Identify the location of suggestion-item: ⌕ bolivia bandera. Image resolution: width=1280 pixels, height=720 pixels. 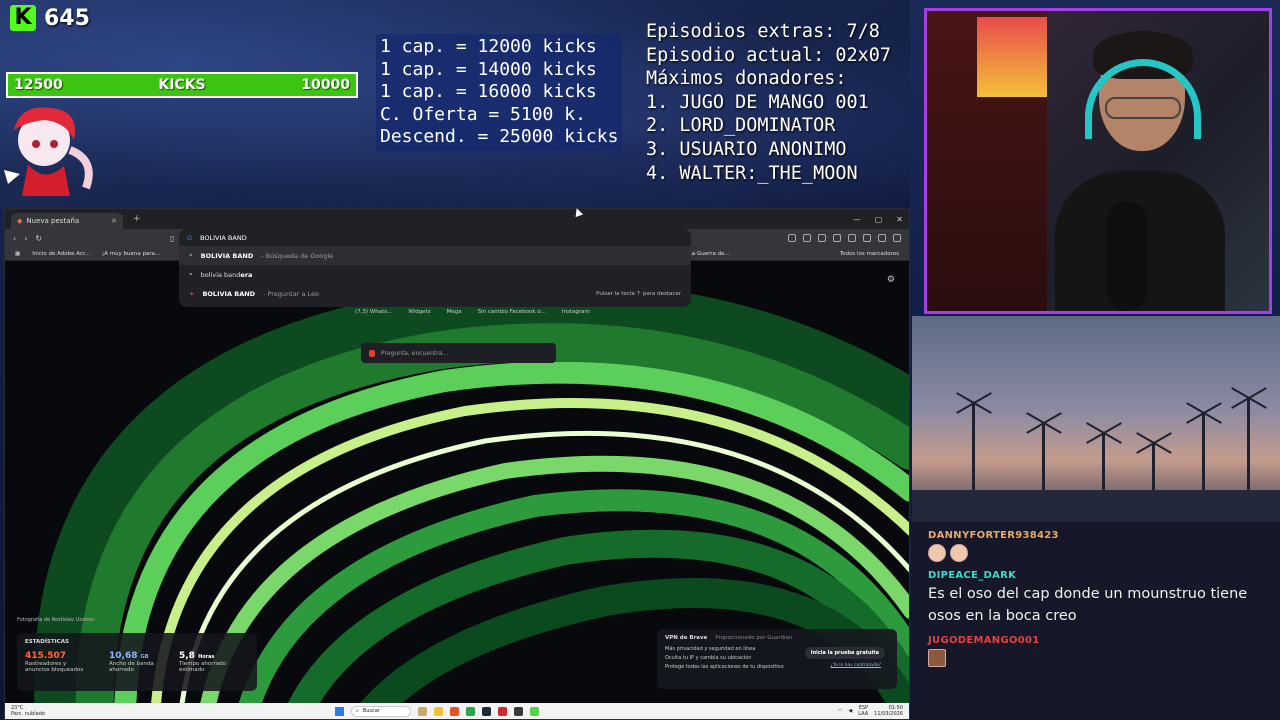
(435, 274).